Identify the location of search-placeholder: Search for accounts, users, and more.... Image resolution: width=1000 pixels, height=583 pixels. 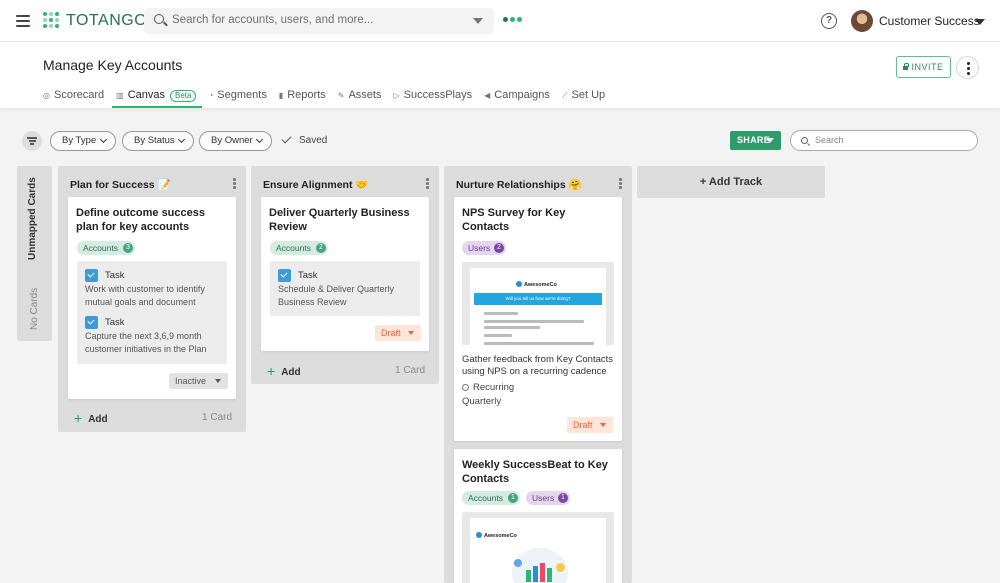
(273, 20).